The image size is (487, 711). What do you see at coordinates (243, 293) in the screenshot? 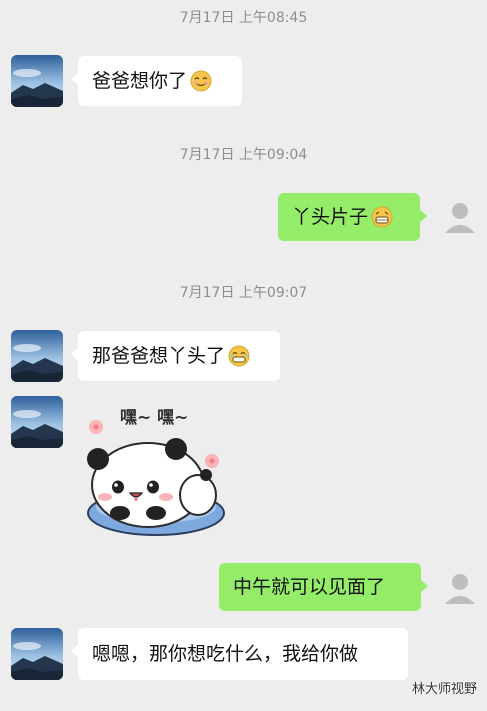
I see `timestamp: 7月17日 上午09:07` at bounding box center [243, 293].